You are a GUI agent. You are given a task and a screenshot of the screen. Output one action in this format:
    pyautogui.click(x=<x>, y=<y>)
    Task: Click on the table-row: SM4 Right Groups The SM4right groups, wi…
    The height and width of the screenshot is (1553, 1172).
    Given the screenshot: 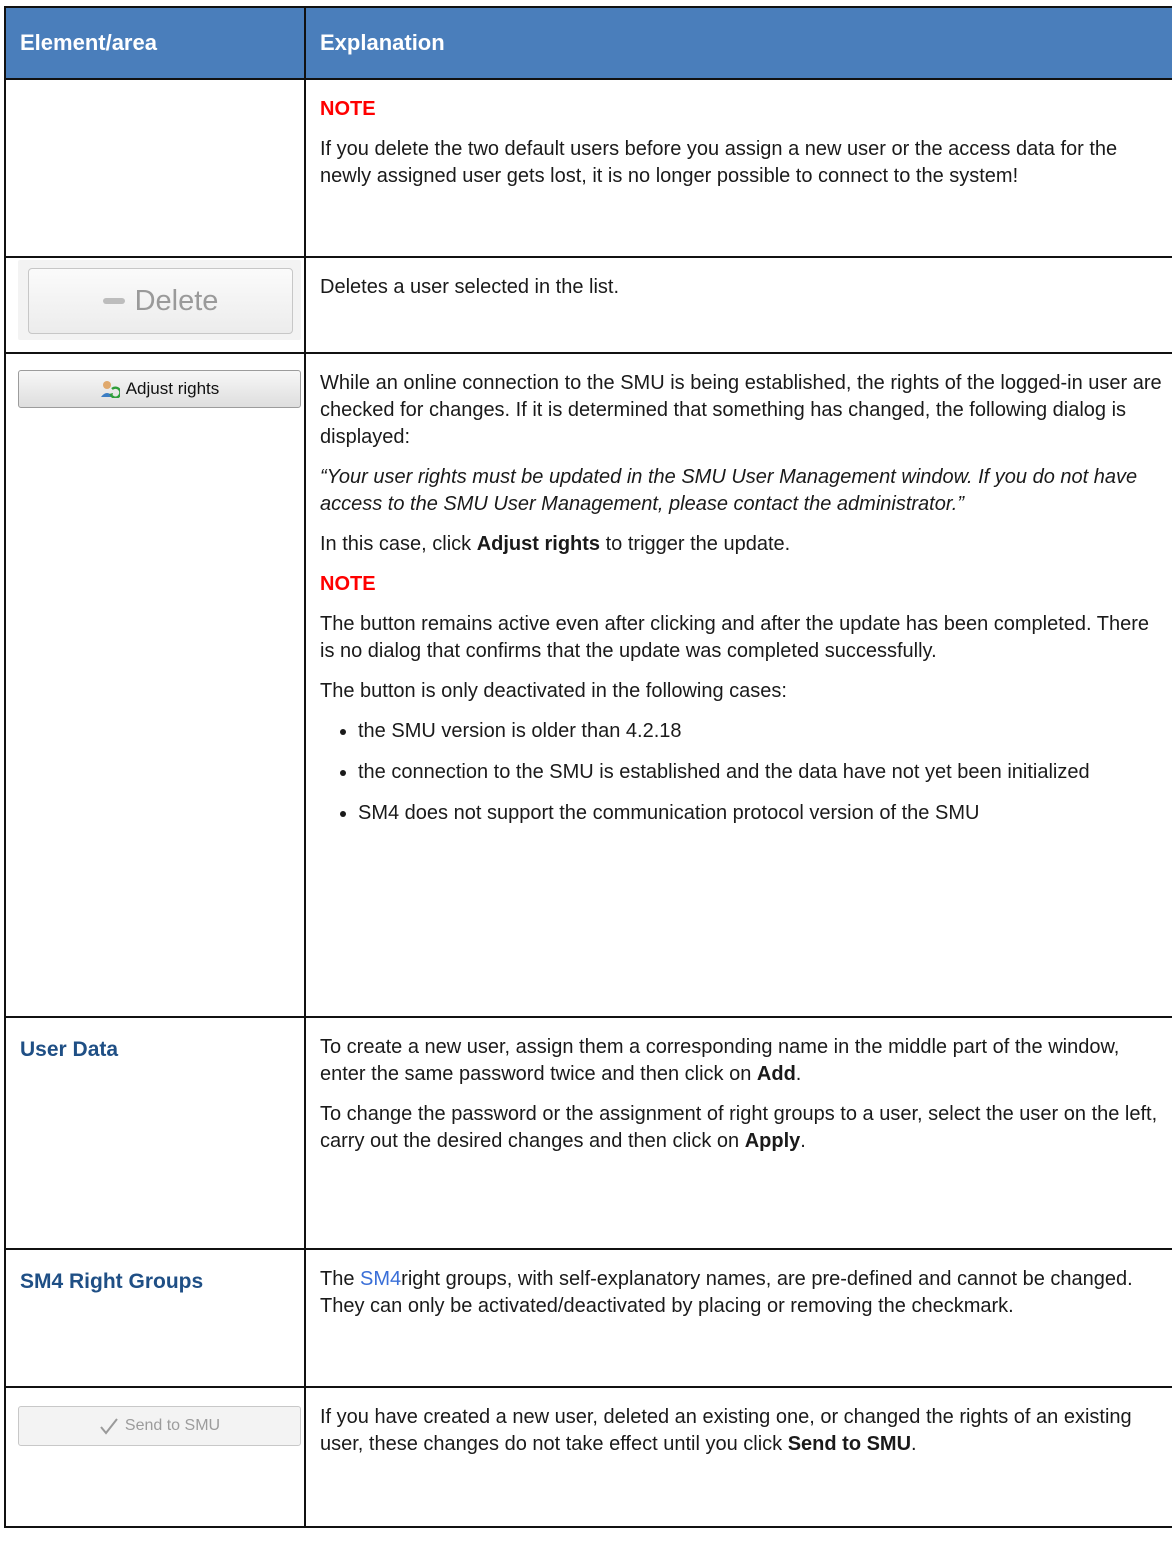 What is the action you would take?
    pyautogui.click(x=588, y=1318)
    